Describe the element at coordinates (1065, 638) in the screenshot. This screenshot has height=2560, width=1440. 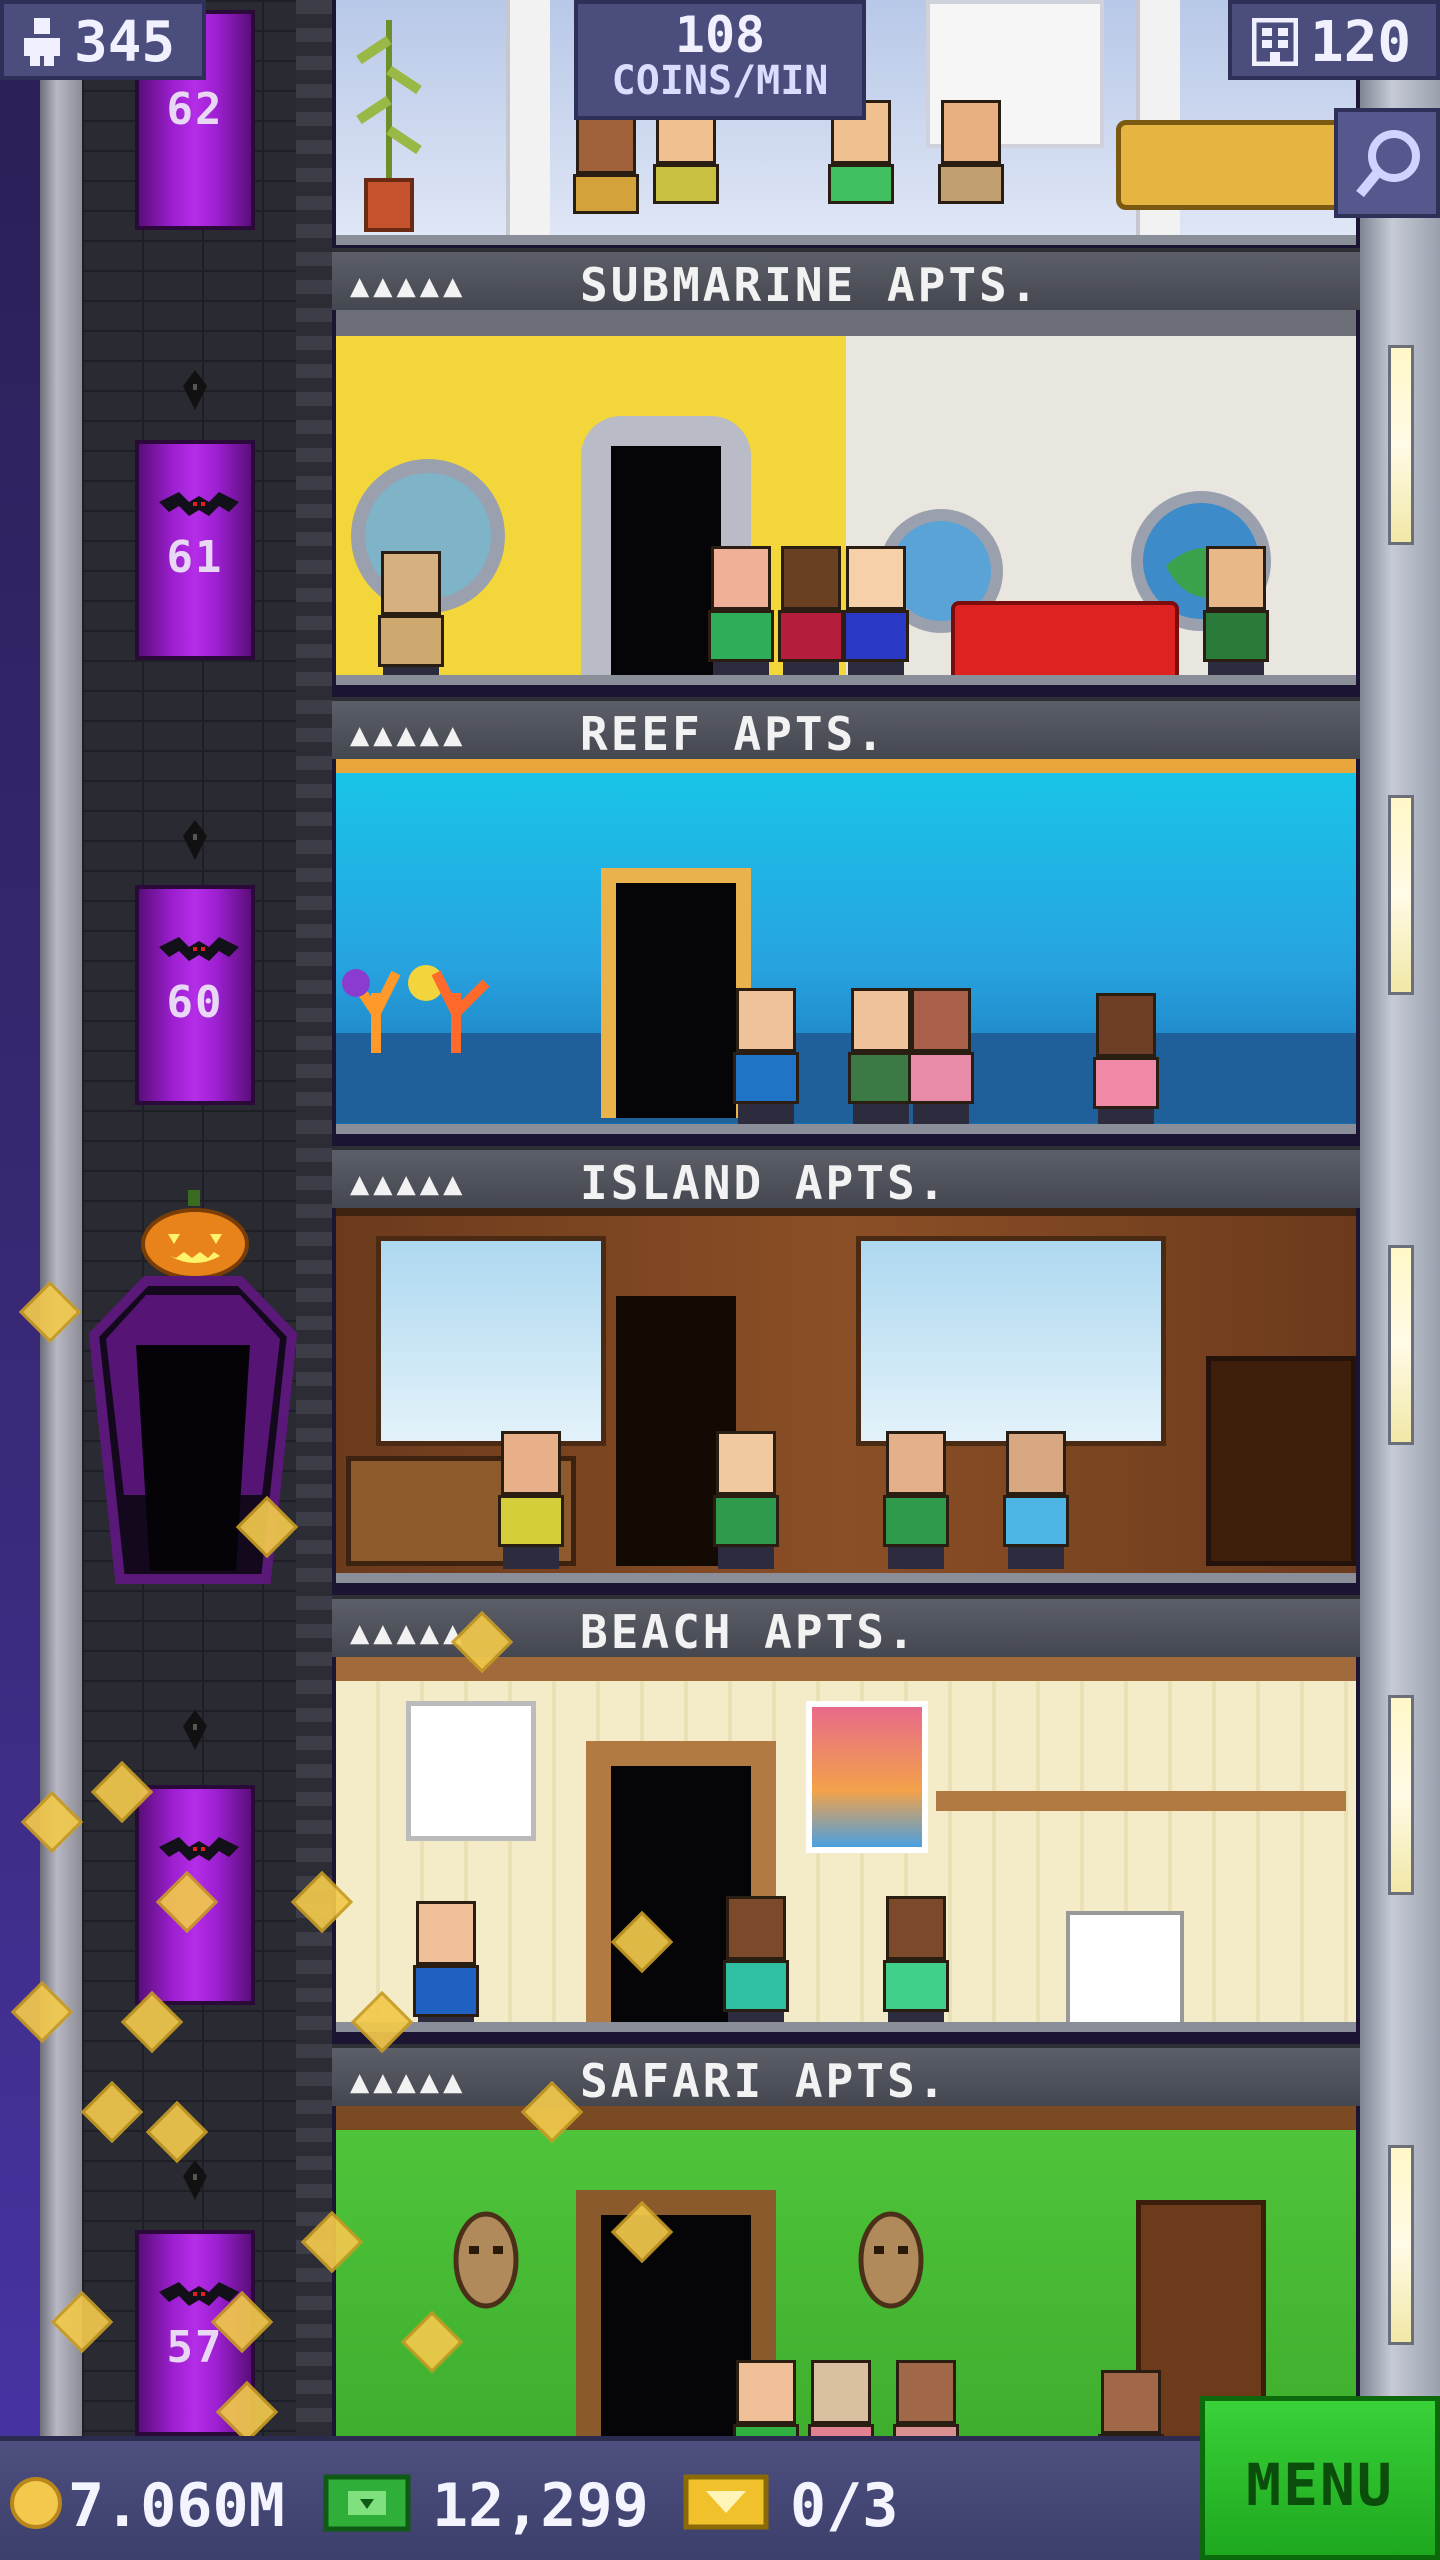
I see `red-sofa` at that location.